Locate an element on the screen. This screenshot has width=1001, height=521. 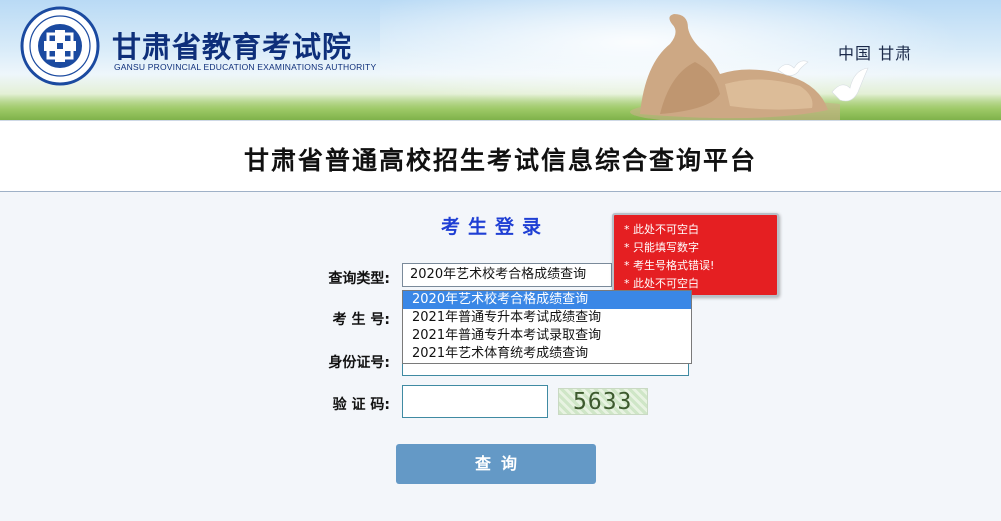
error-message: * 只能填写数字 is located at coordinates (661, 247).